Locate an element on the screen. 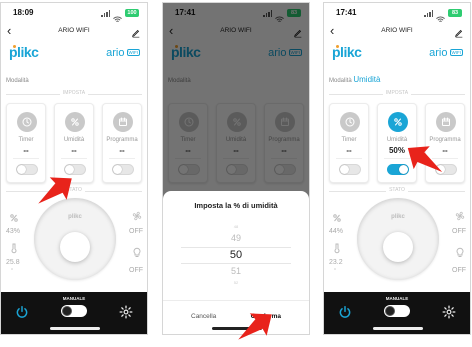 The height and width of the screenshot is (347, 472). card-label: Programma is located at coordinates (122, 140).